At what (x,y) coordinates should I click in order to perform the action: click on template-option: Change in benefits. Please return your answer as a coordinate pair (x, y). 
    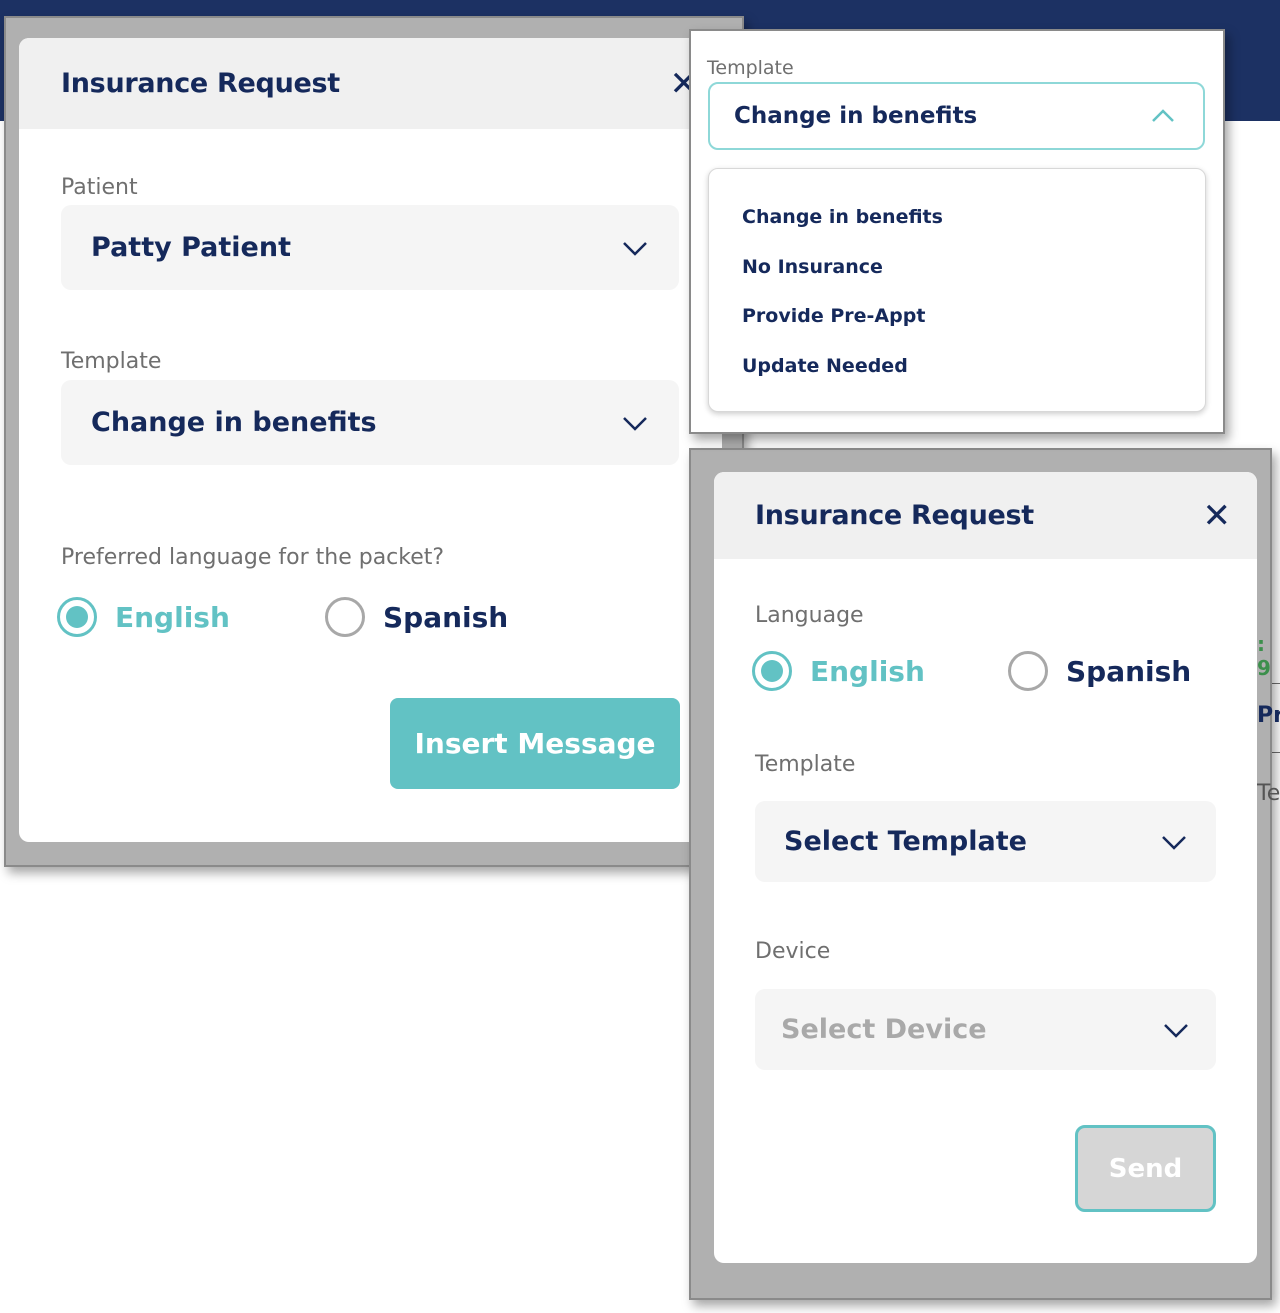
    Looking at the image, I should click on (957, 224).